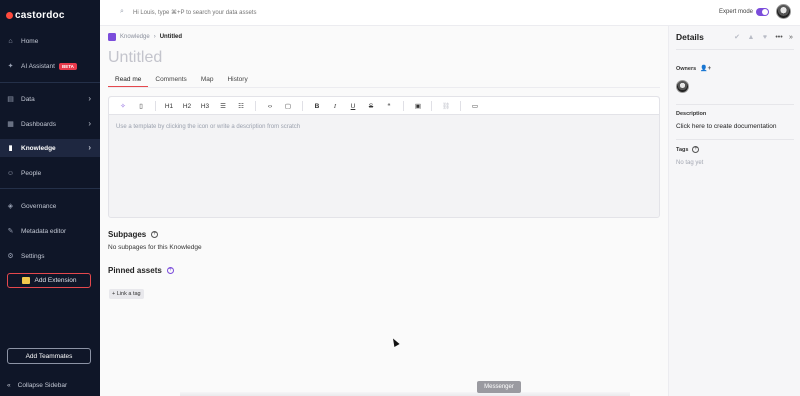  Describe the element at coordinates (49, 356) in the screenshot. I see `add-teammates-button: Add Teammates` at that location.